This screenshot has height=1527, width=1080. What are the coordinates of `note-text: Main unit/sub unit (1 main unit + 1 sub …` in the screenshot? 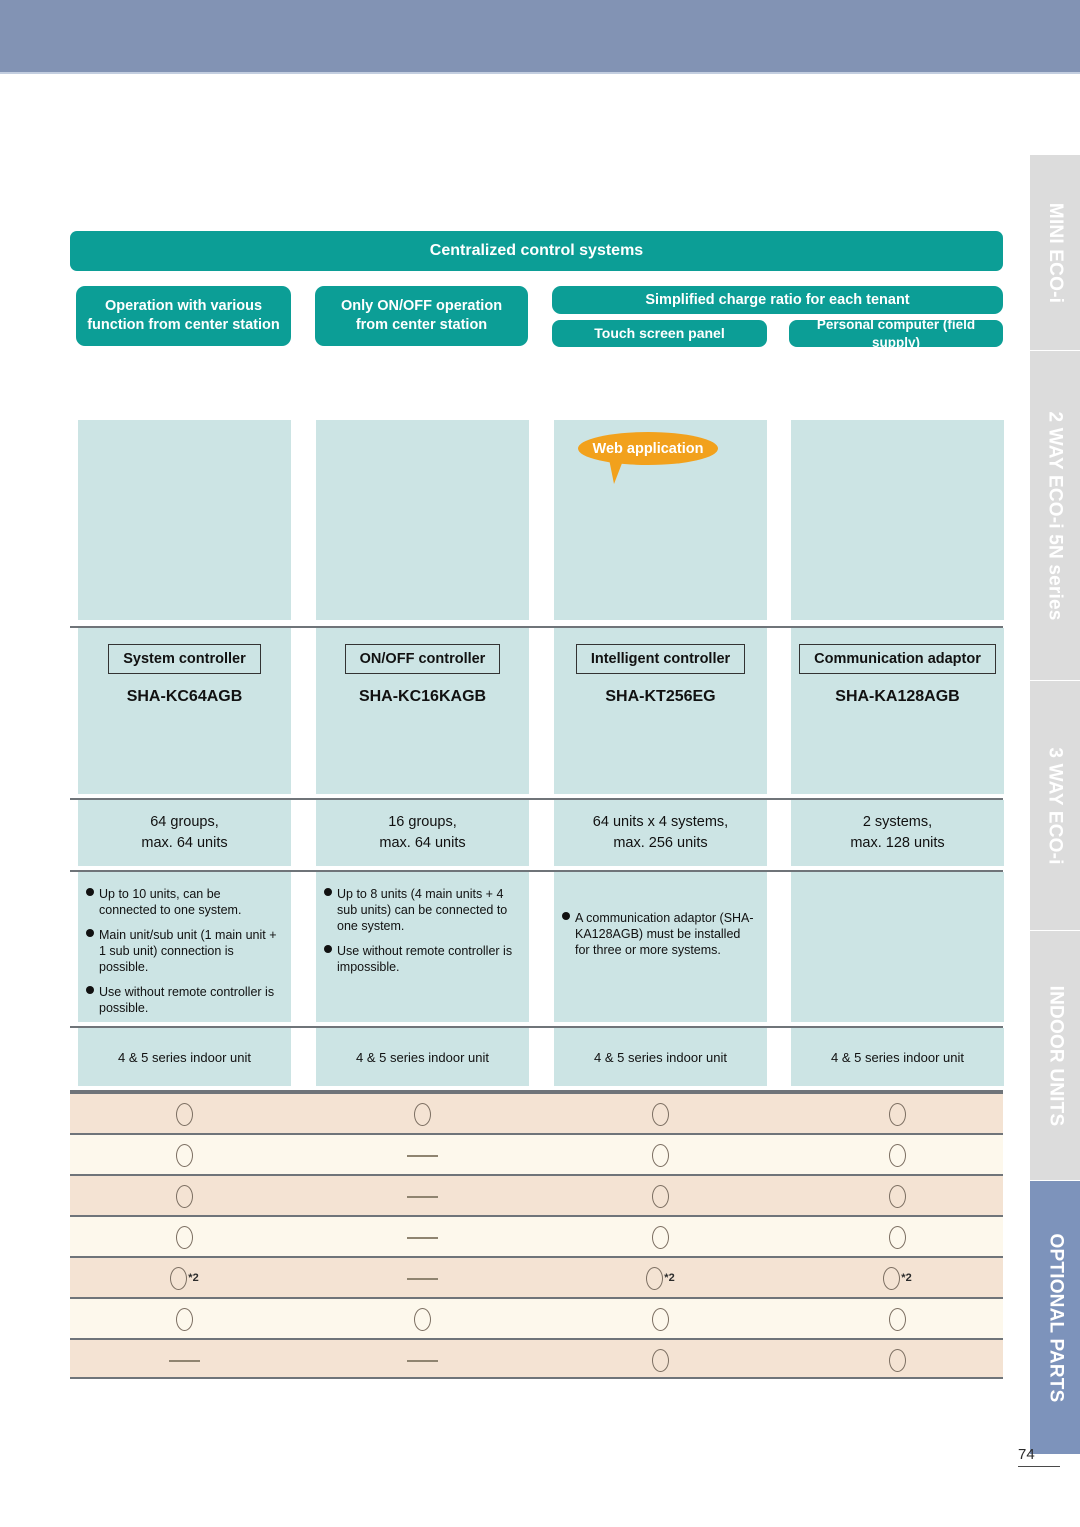 It's located at (188, 951).